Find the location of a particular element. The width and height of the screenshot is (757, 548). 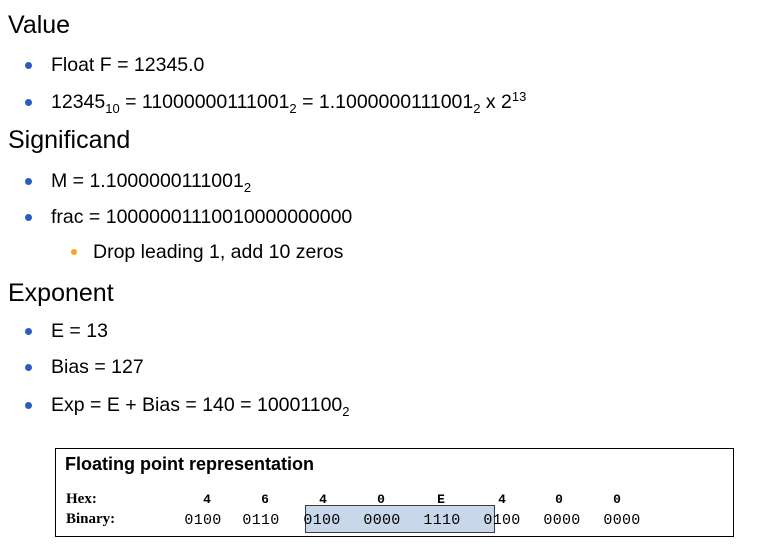

hex-digit: E is located at coordinates (441, 499).